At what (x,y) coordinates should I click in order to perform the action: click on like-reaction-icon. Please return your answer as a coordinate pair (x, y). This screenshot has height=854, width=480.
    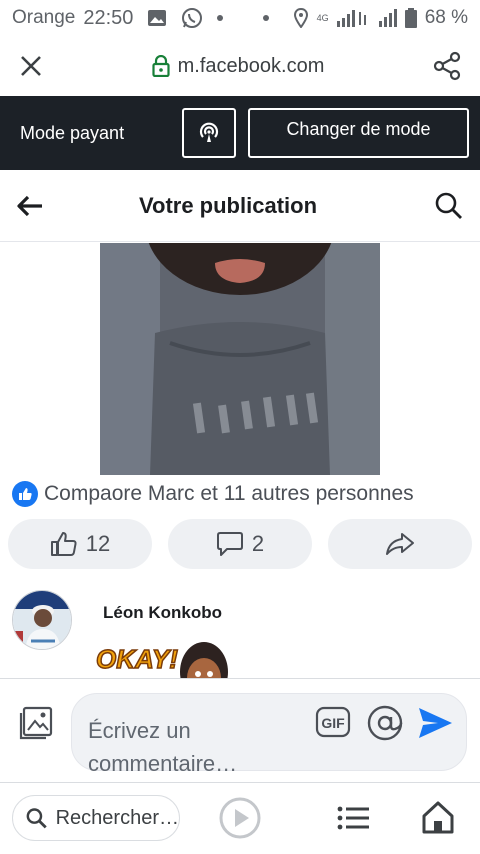
    Looking at the image, I should click on (25, 494).